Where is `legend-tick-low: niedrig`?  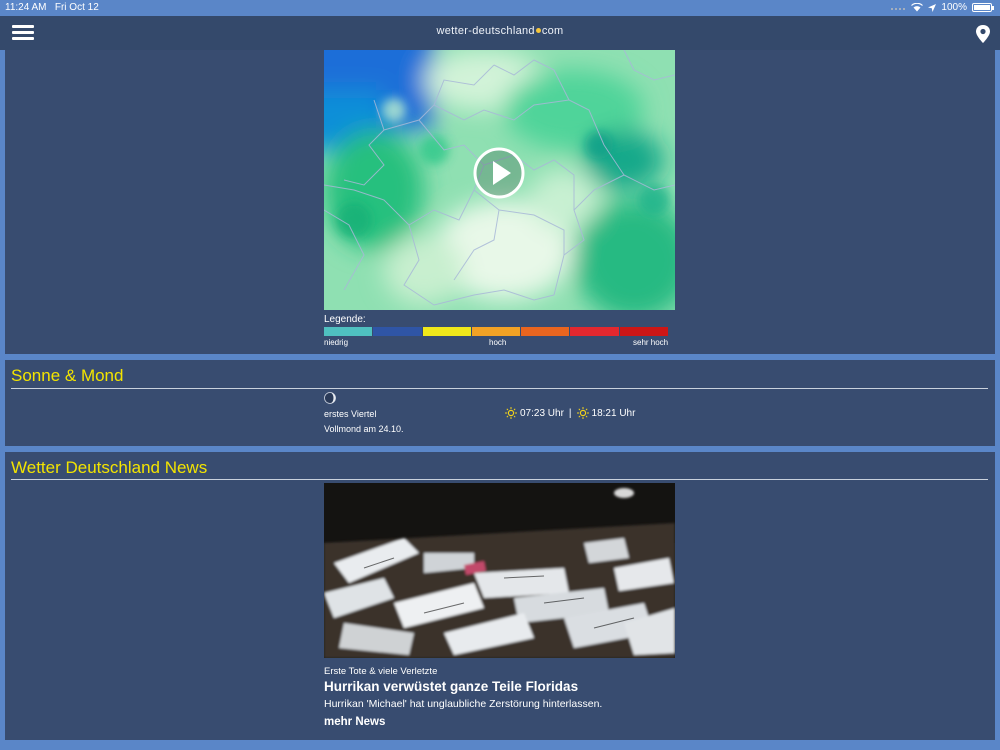
legend-tick-low: niedrig is located at coordinates (336, 342).